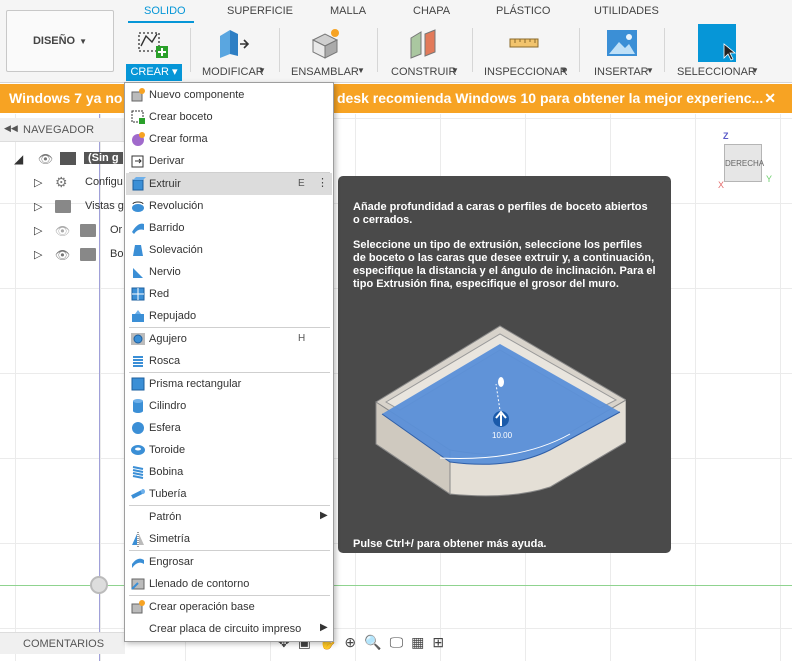 Image resolution: width=792 pixels, height=661 pixels. Describe the element at coordinates (176, 250) in the screenshot. I see `menu-item-label: Solevación` at that location.